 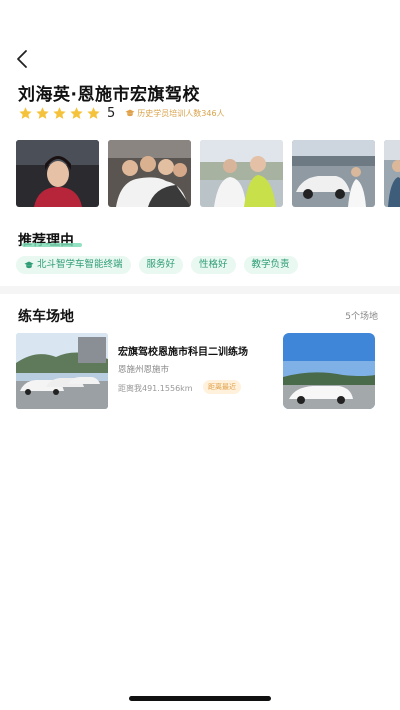 What do you see at coordinates (52, 245) in the screenshot?
I see `reasons-title-underline` at bounding box center [52, 245].